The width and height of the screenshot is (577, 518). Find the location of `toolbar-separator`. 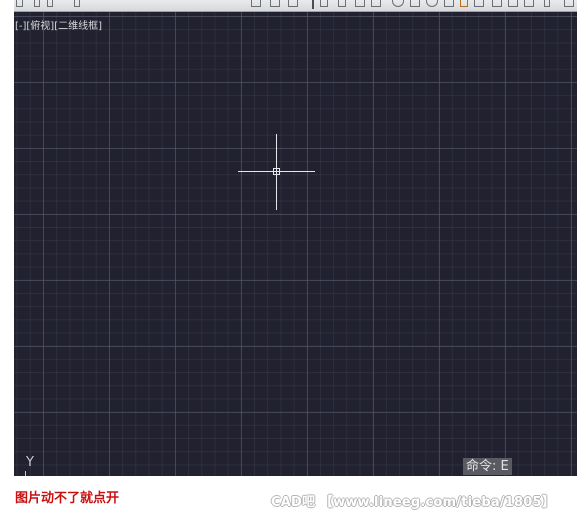

toolbar-separator is located at coordinates (313, 4).